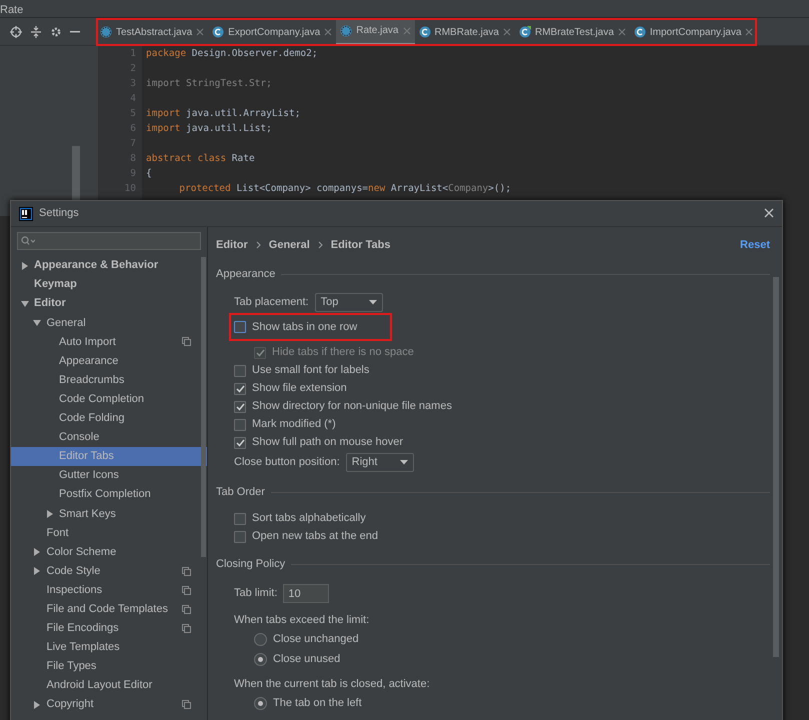 Image resolution: width=809 pixels, height=720 pixels. I want to click on tree-item: Appearance, so click(109, 361).